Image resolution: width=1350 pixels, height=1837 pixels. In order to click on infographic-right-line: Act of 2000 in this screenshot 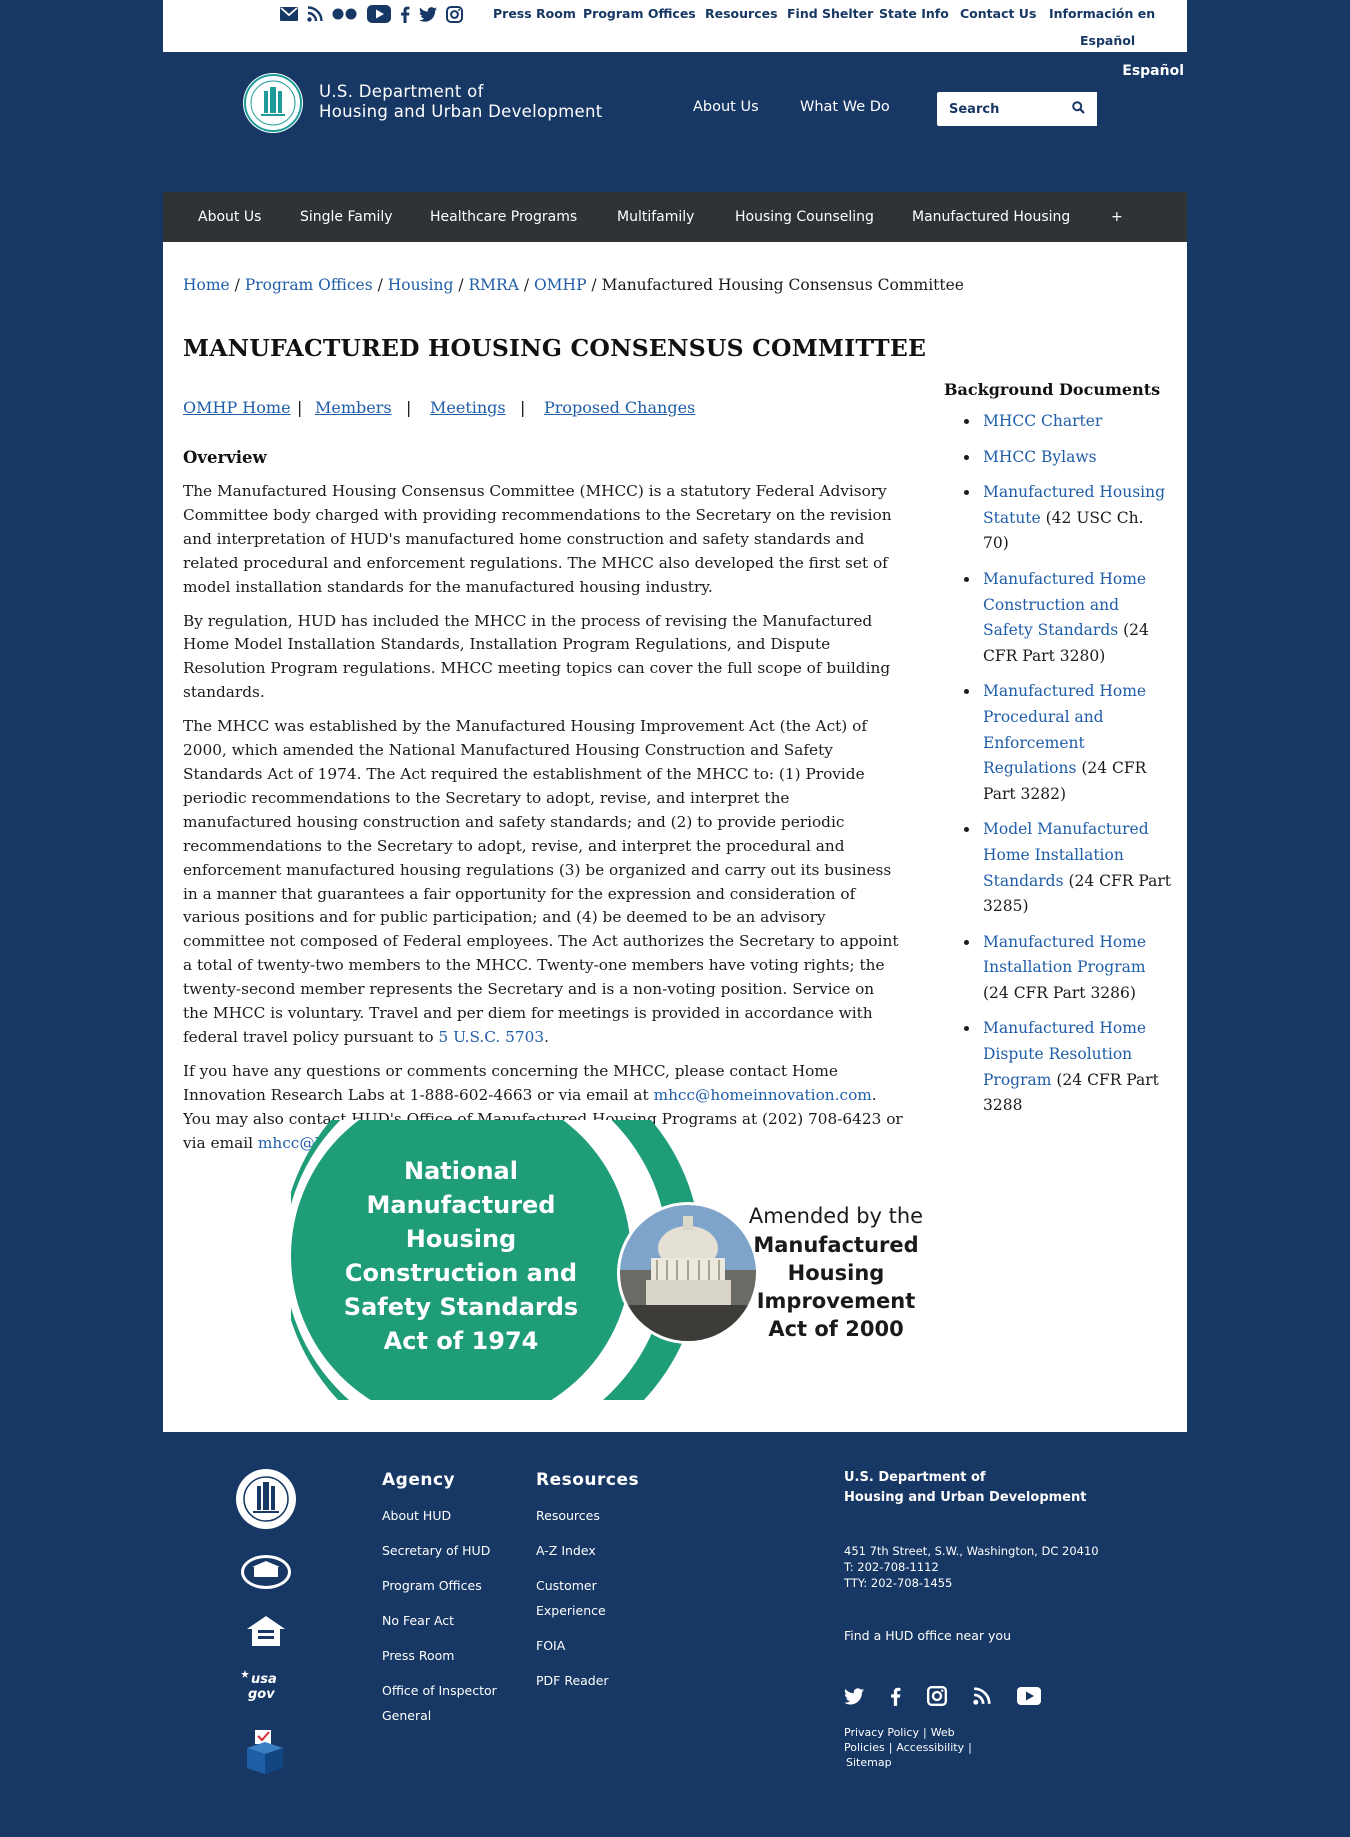, I will do `click(835, 1329)`.